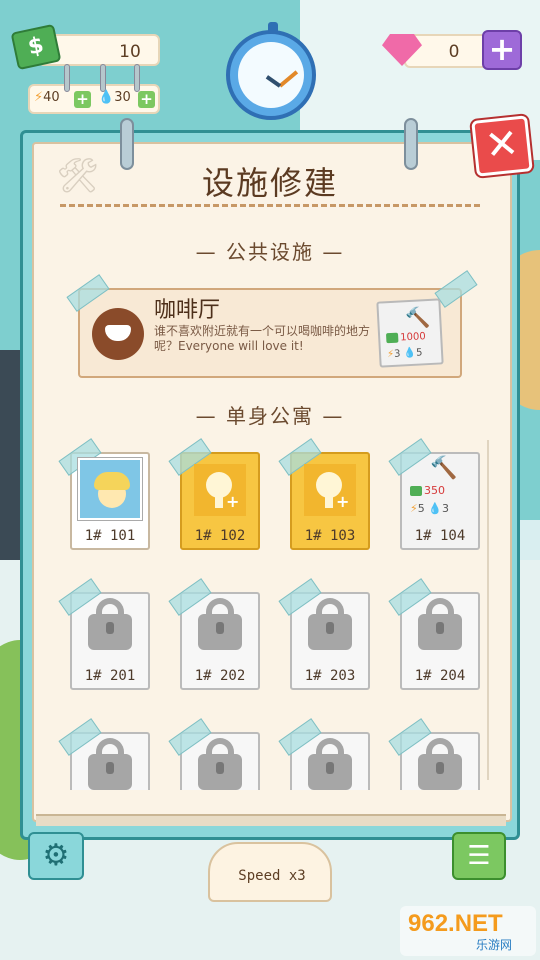 The image size is (540, 960). Describe the element at coordinates (56, 856) in the screenshot. I see `settings-gear-button: ⚙` at that location.